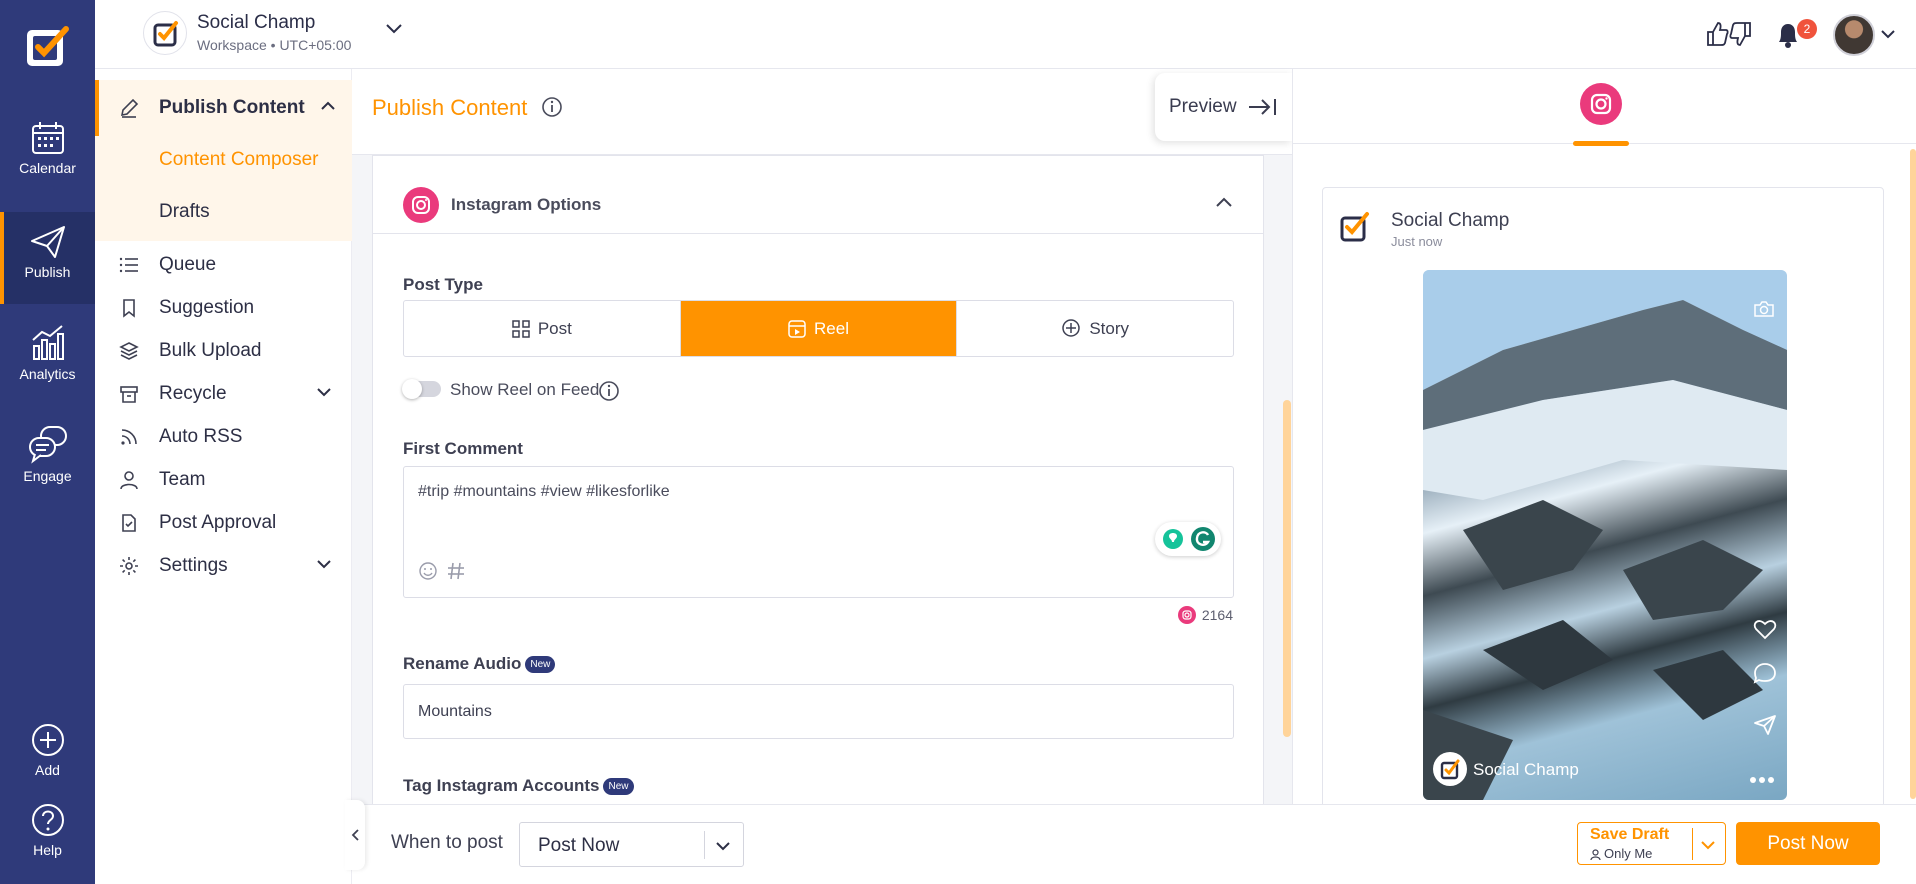 Image resolution: width=1916 pixels, height=884 pixels. What do you see at coordinates (544, 491) in the screenshot?
I see `first-comment-value: #trip #mountains #view #likesforlike` at bounding box center [544, 491].